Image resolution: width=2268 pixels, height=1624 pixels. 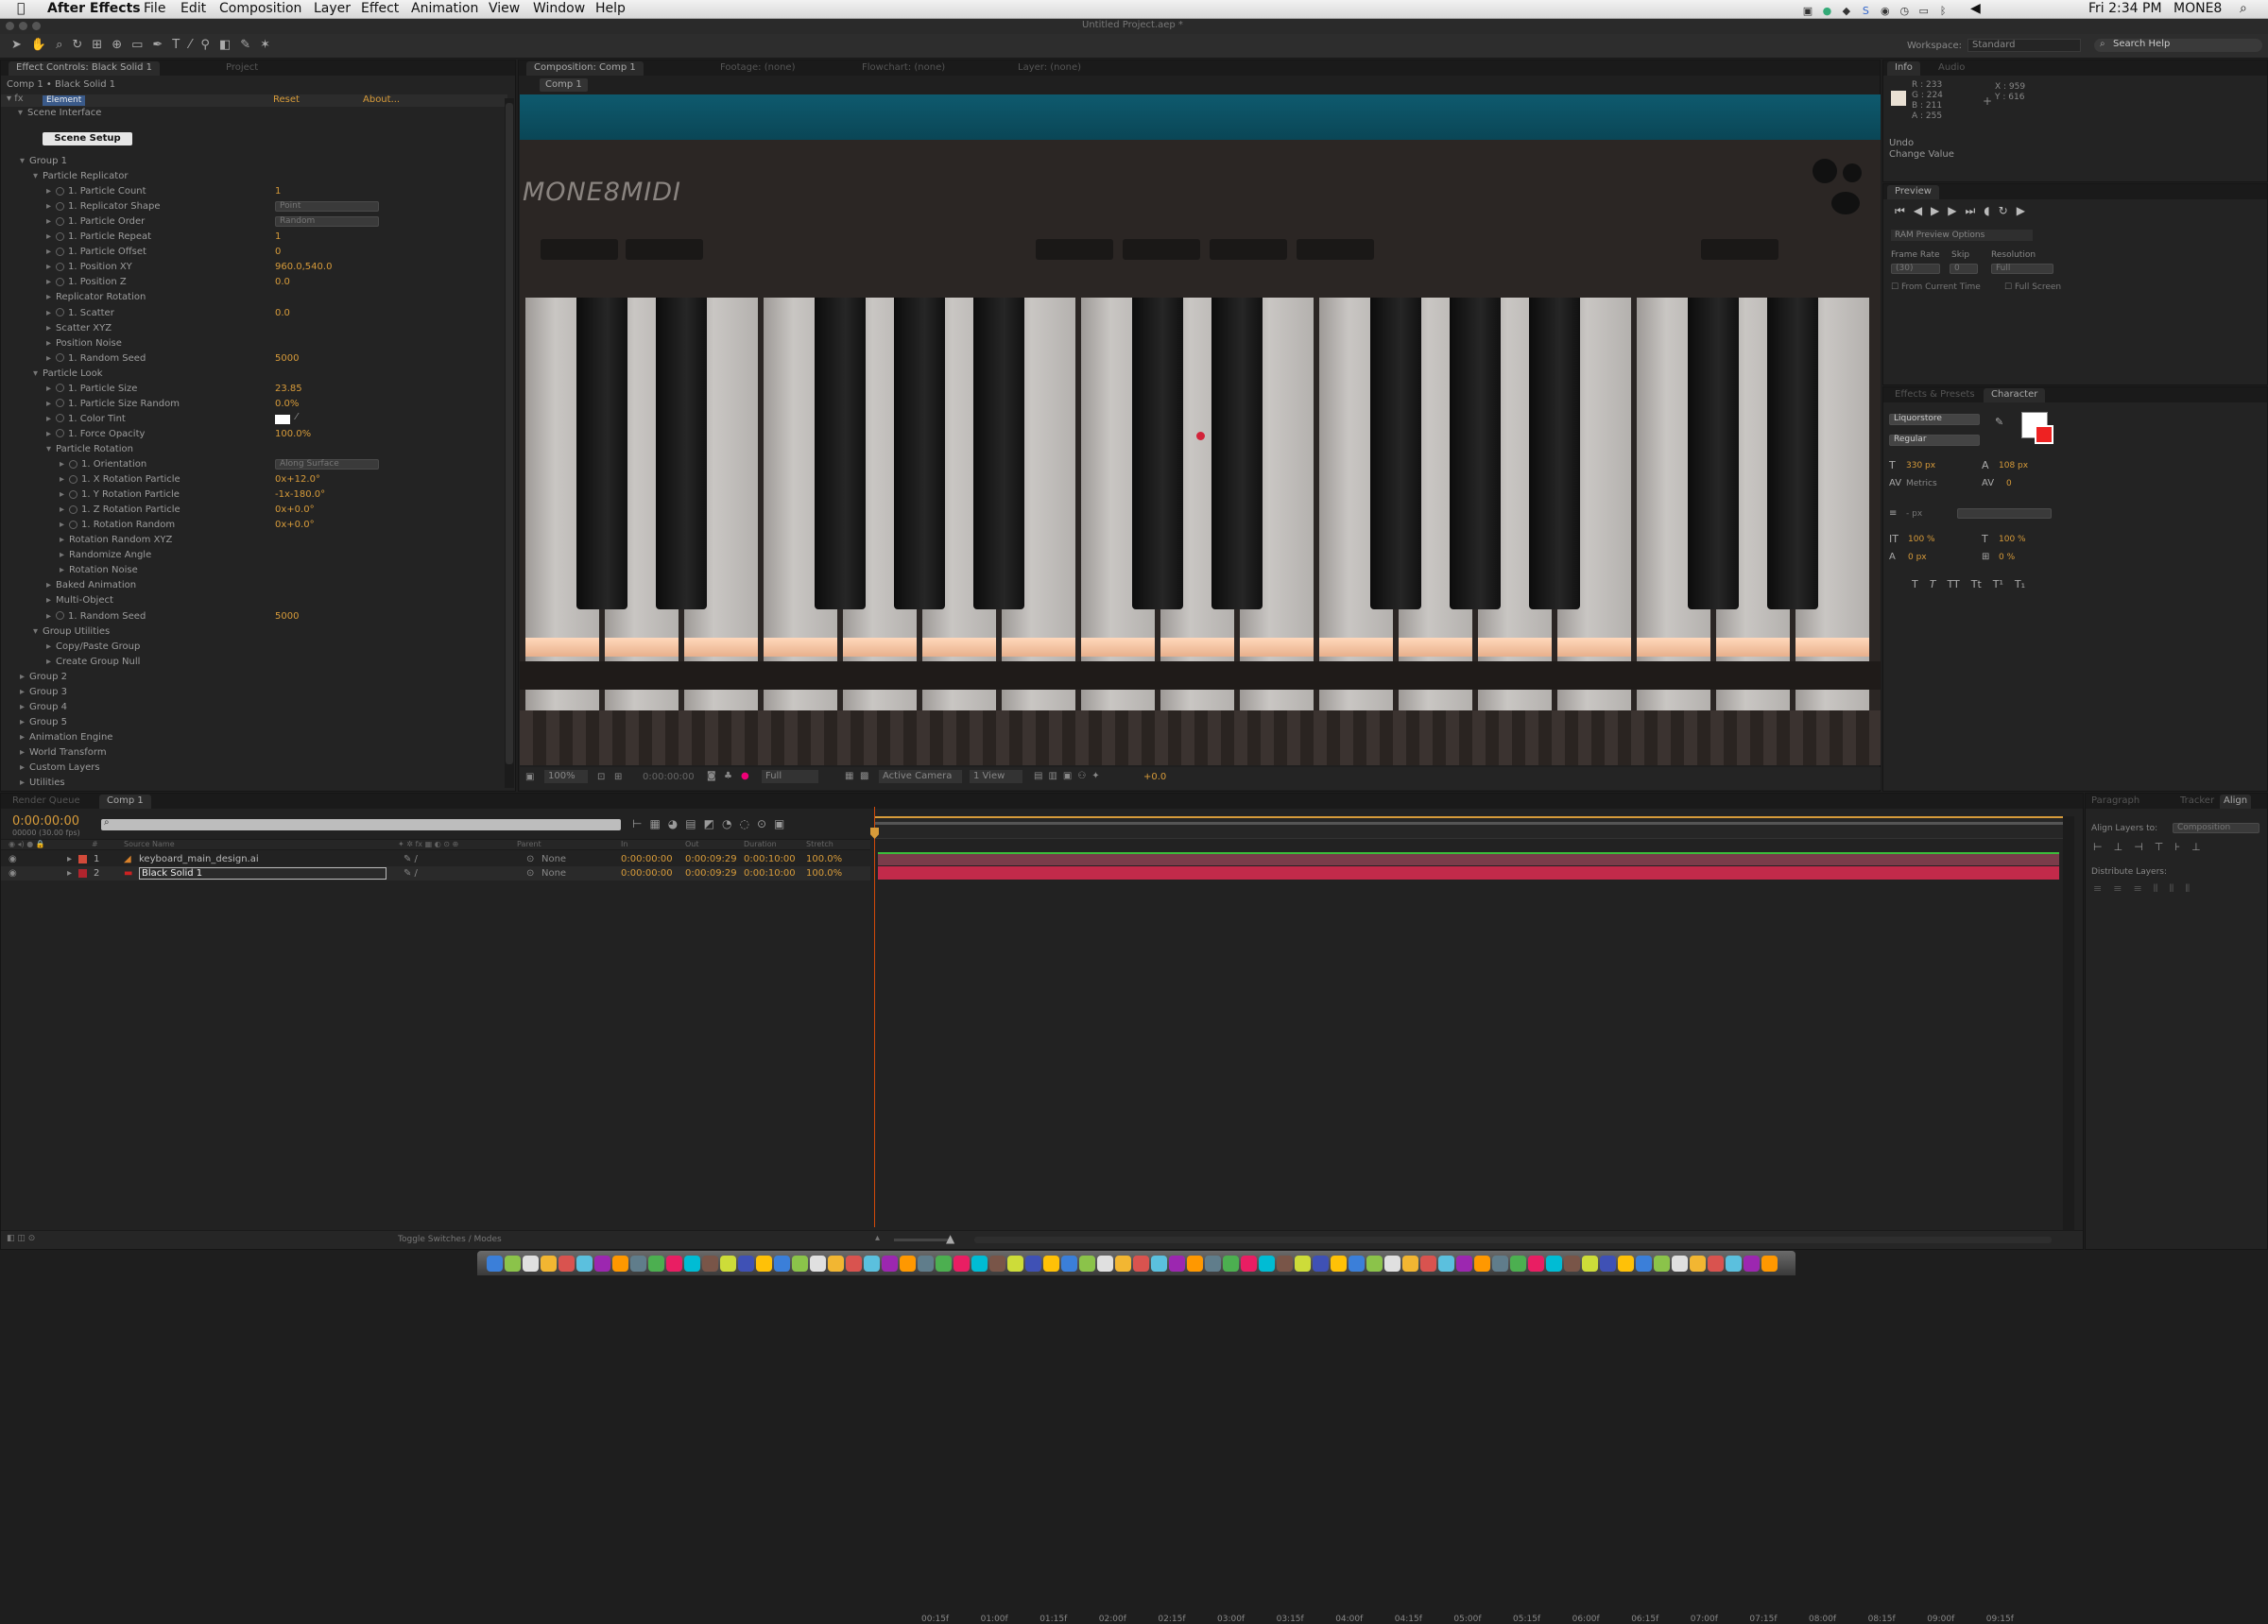 What do you see at coordinates (84, 343) in the screenshot?
I see `effect-property-row: ▸ Position Noise` at bounding box center [84, 343].